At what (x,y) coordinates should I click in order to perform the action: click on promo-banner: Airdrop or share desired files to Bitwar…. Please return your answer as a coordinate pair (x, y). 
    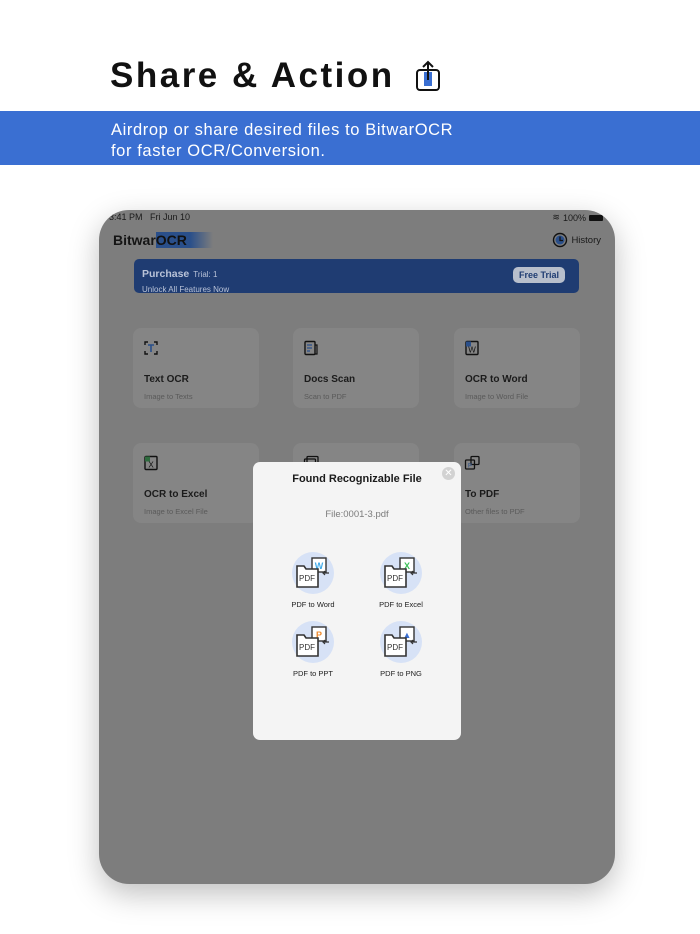
    Looking at the image, I should click on (350, 138).